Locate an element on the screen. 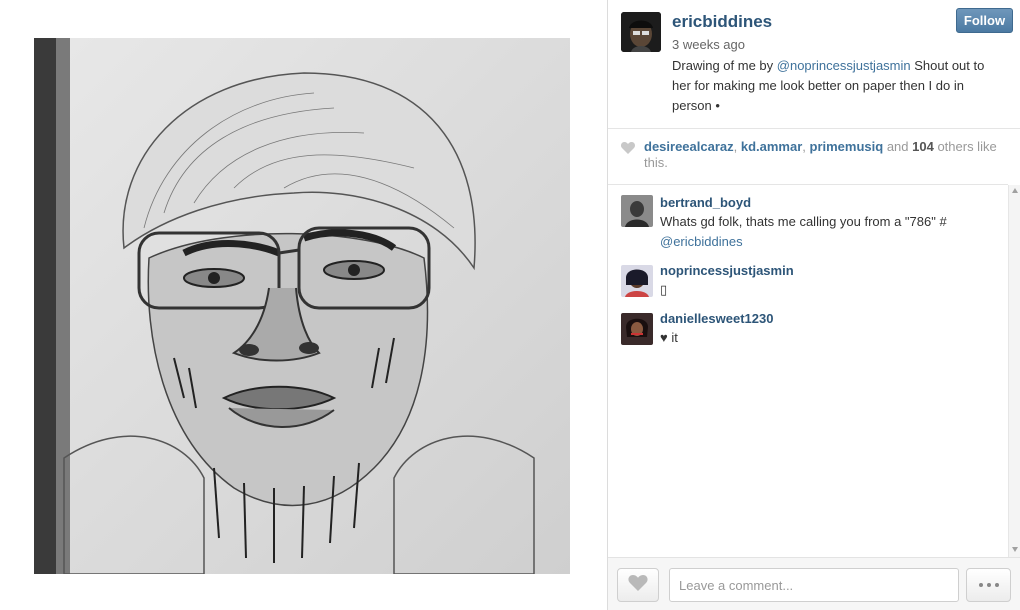  comment-username: noprincessjustjasmin is located at coordinates (727, 270).